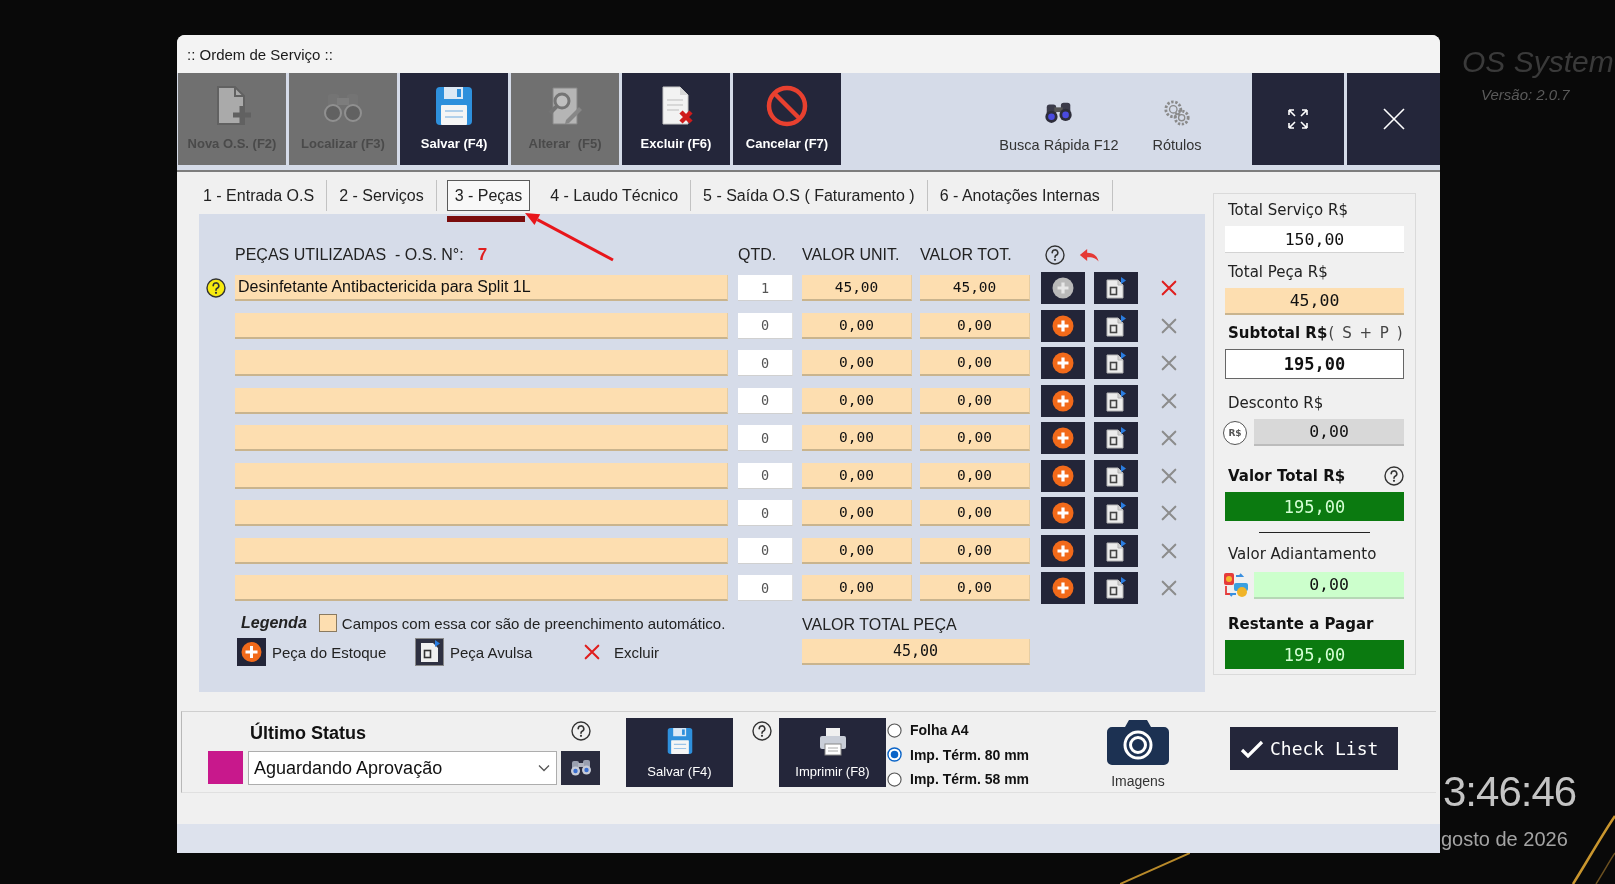  What do you see at coordinates (636, 652) in the screenshot?
I see `legend-label: Excluir` at bounding box center [636, 652].